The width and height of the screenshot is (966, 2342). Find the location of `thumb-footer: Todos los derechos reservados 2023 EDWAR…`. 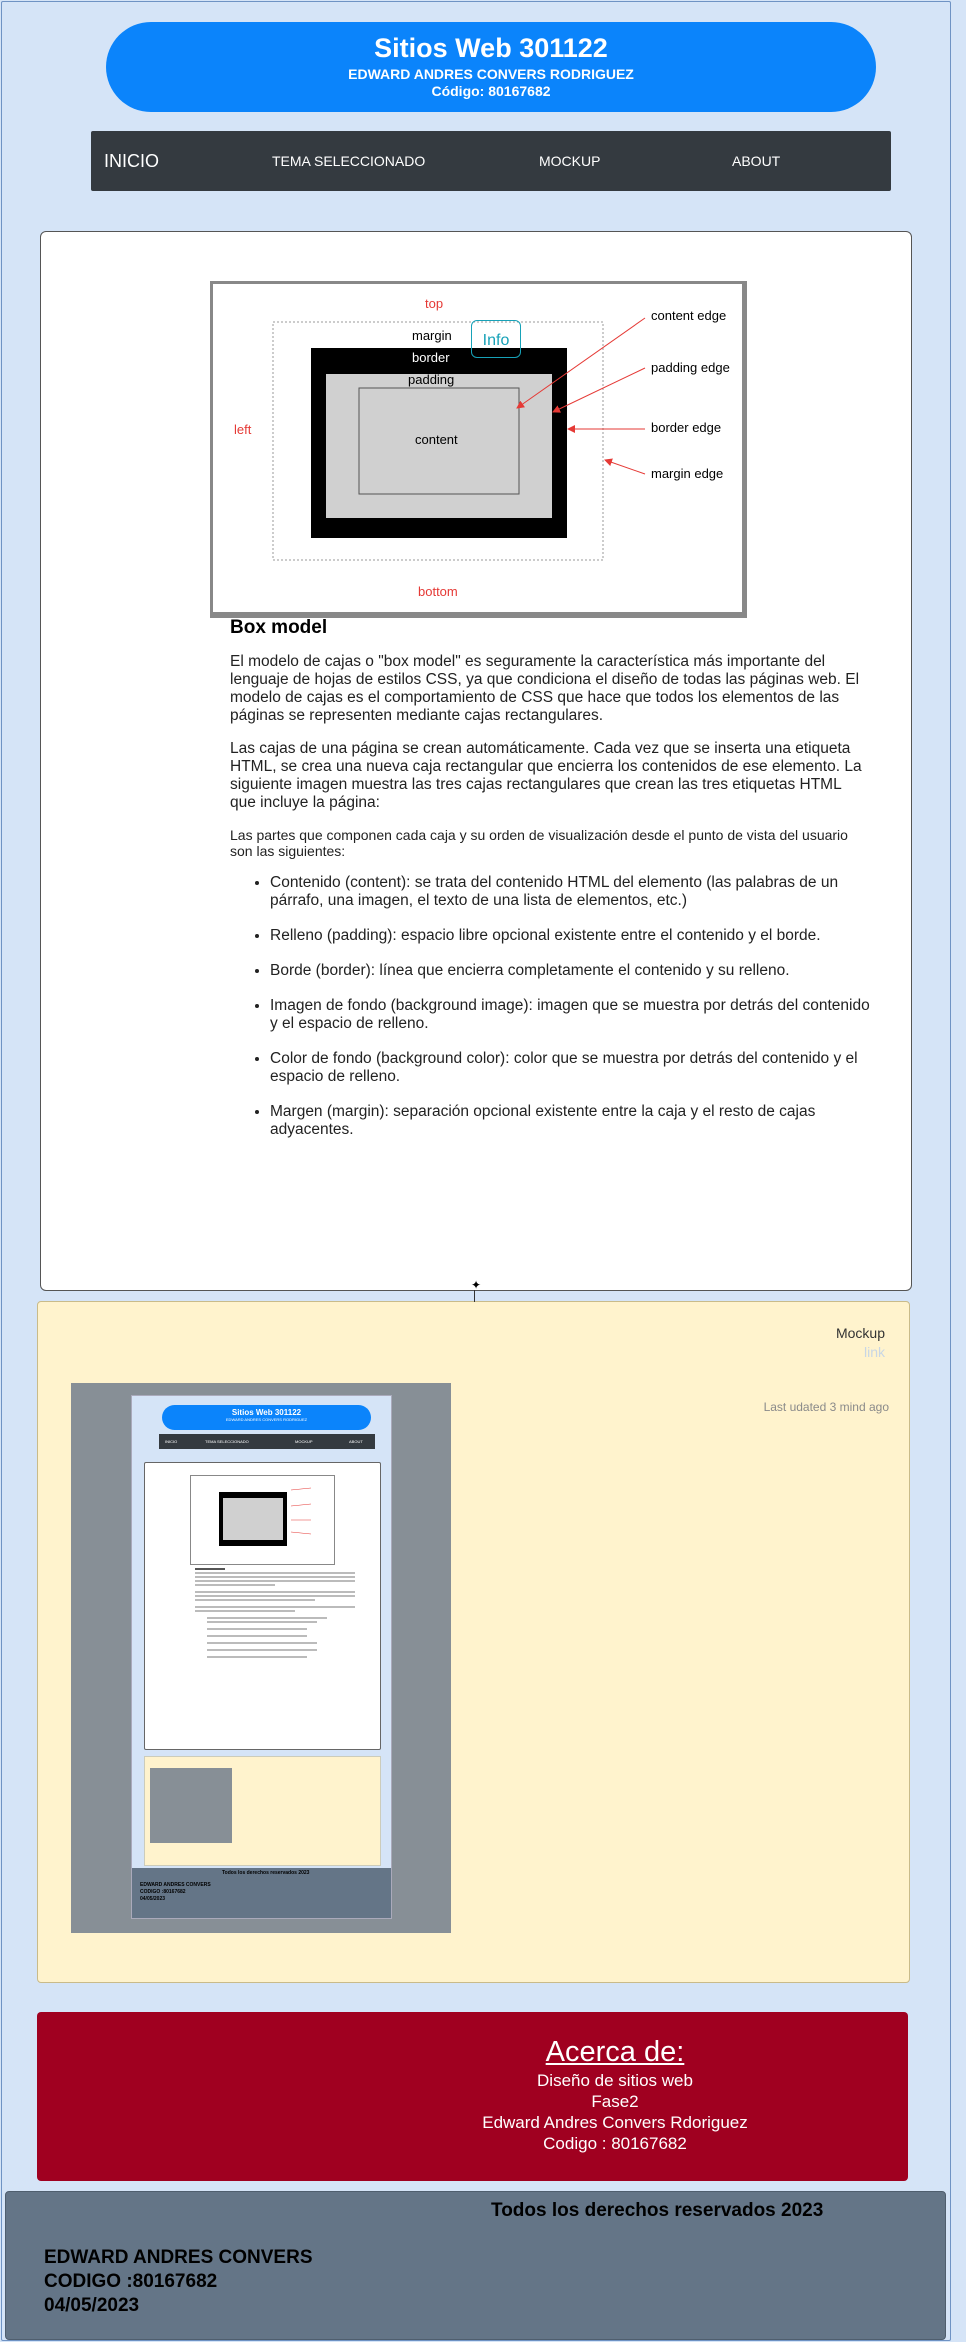

thumb-footer: Todos los derechos reservados 2023 EDWAR… is located at coordinates (261, 1893).